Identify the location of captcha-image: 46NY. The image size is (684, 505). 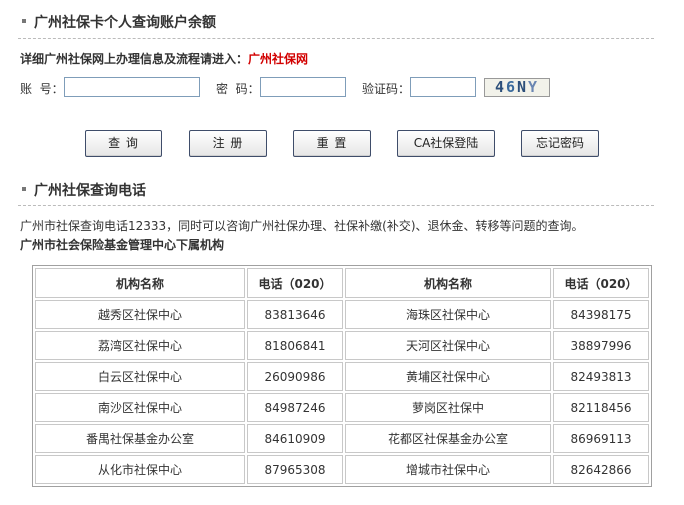
(517, 87).